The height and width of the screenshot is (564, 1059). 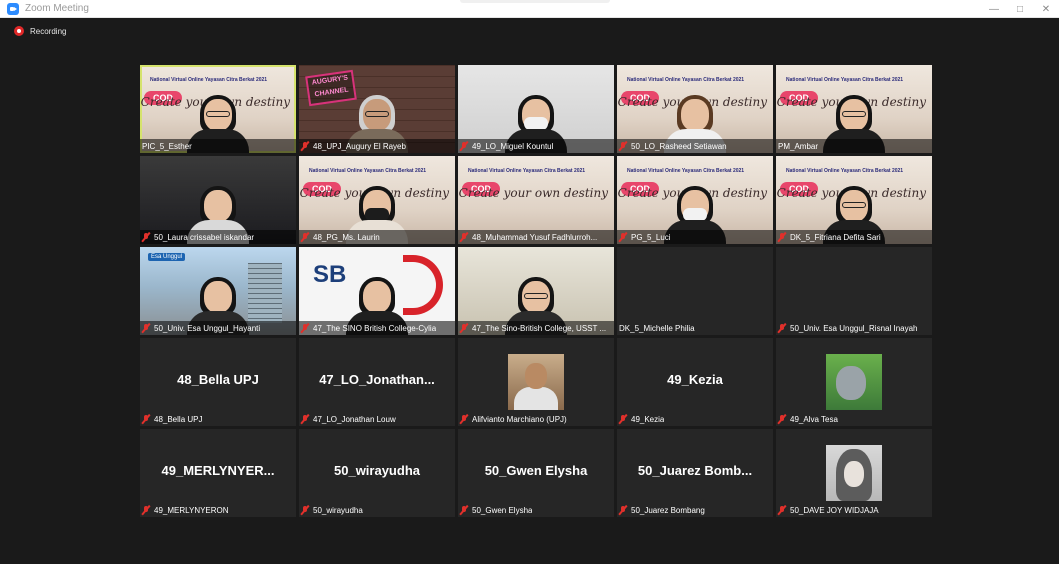 What do you see at coordinates (48, 31) in the screenshot?
I see `recording-label: Recording` at bounding box center [48, 31].